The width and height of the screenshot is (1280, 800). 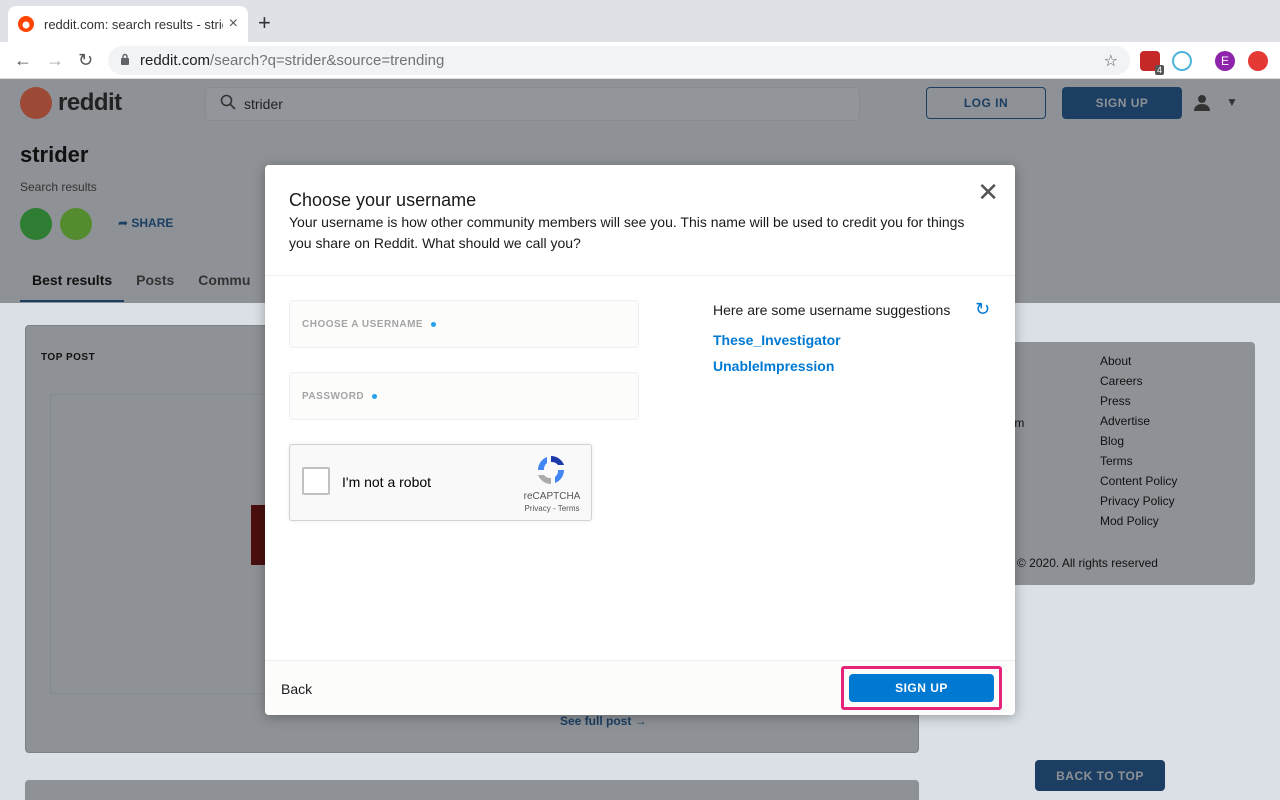 I want to click on extension-icon, so click(x=1182, y=61).